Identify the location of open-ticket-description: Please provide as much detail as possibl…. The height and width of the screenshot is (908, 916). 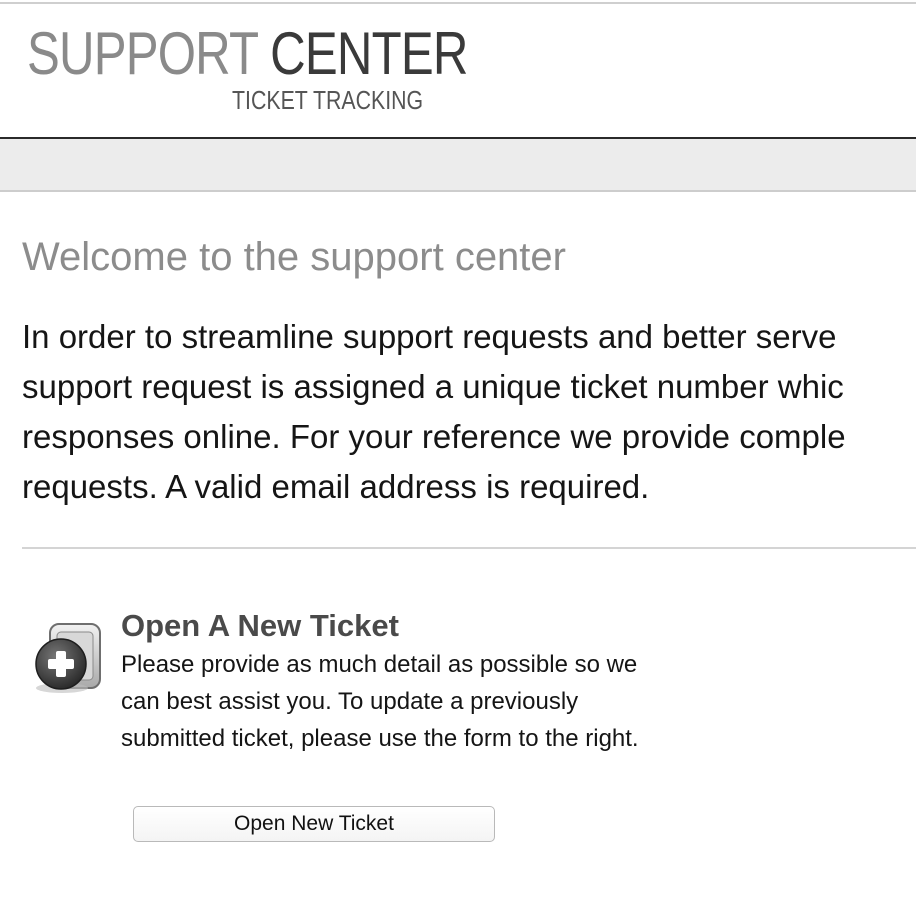
(441, 701).